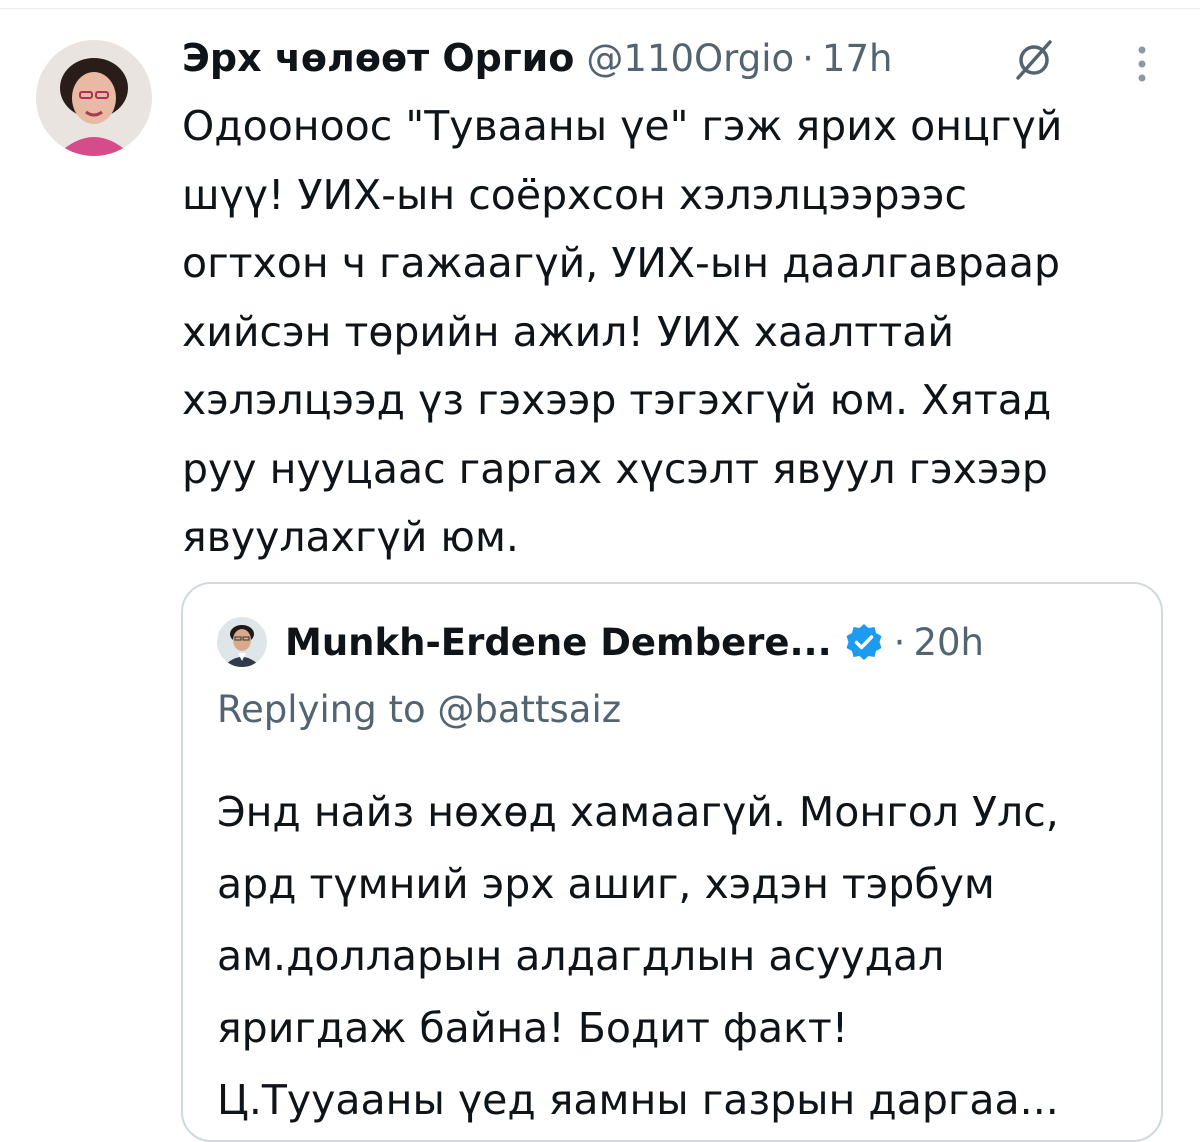 This screenshot has height=1142, width=1200. Describe the element at coordinates (378, 58) in the screenshot. I see `author-display-name: Эрх чөлөөт Оргио` at that location.